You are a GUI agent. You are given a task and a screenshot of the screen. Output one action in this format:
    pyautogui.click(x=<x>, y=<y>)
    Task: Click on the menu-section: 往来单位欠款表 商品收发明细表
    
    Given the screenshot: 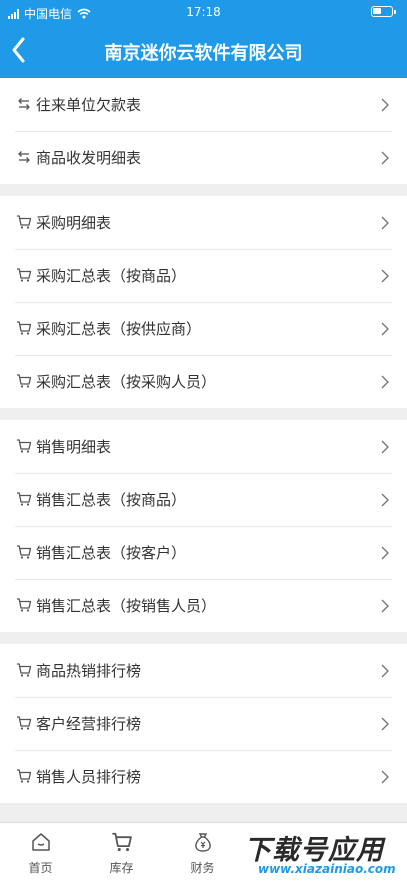 What is the action you would take?
    pyautogui.click(x=203, y=131)
    